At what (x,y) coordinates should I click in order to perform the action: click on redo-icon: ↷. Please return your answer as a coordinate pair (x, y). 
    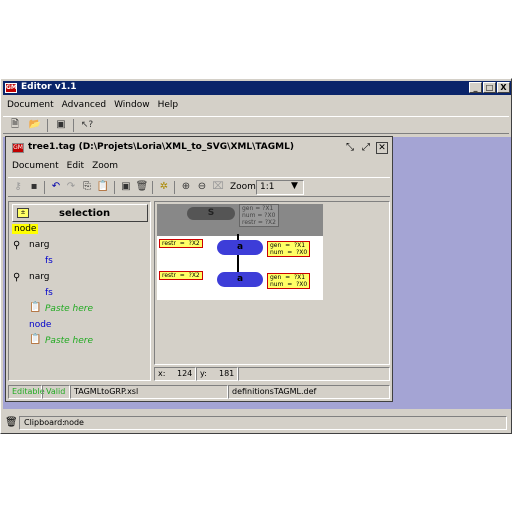
    Looking at the image, I should click on (71, 187).